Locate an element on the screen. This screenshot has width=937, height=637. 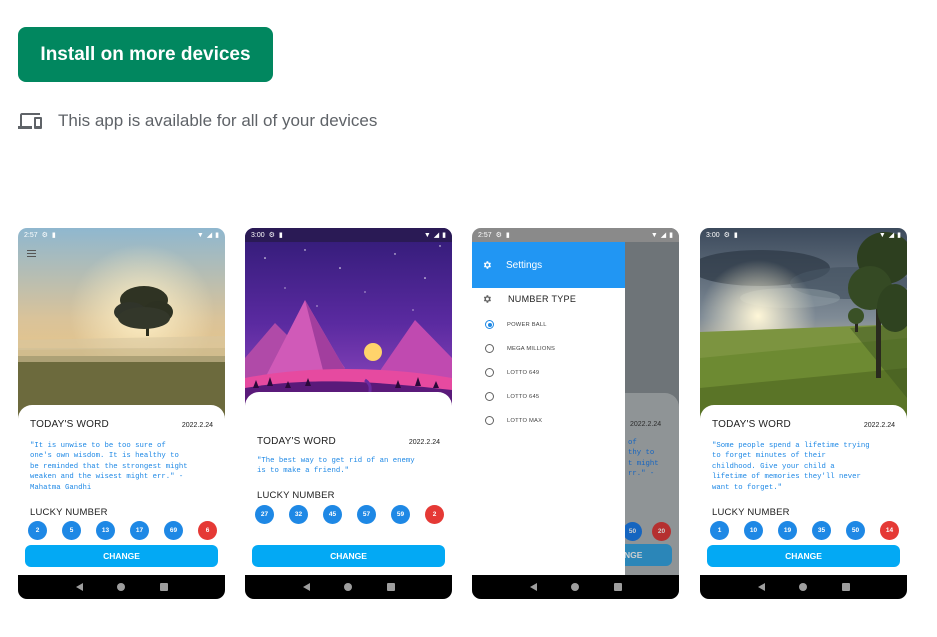
option-lotto-645: LOTTO 645 is located at coordinates (512, 396).